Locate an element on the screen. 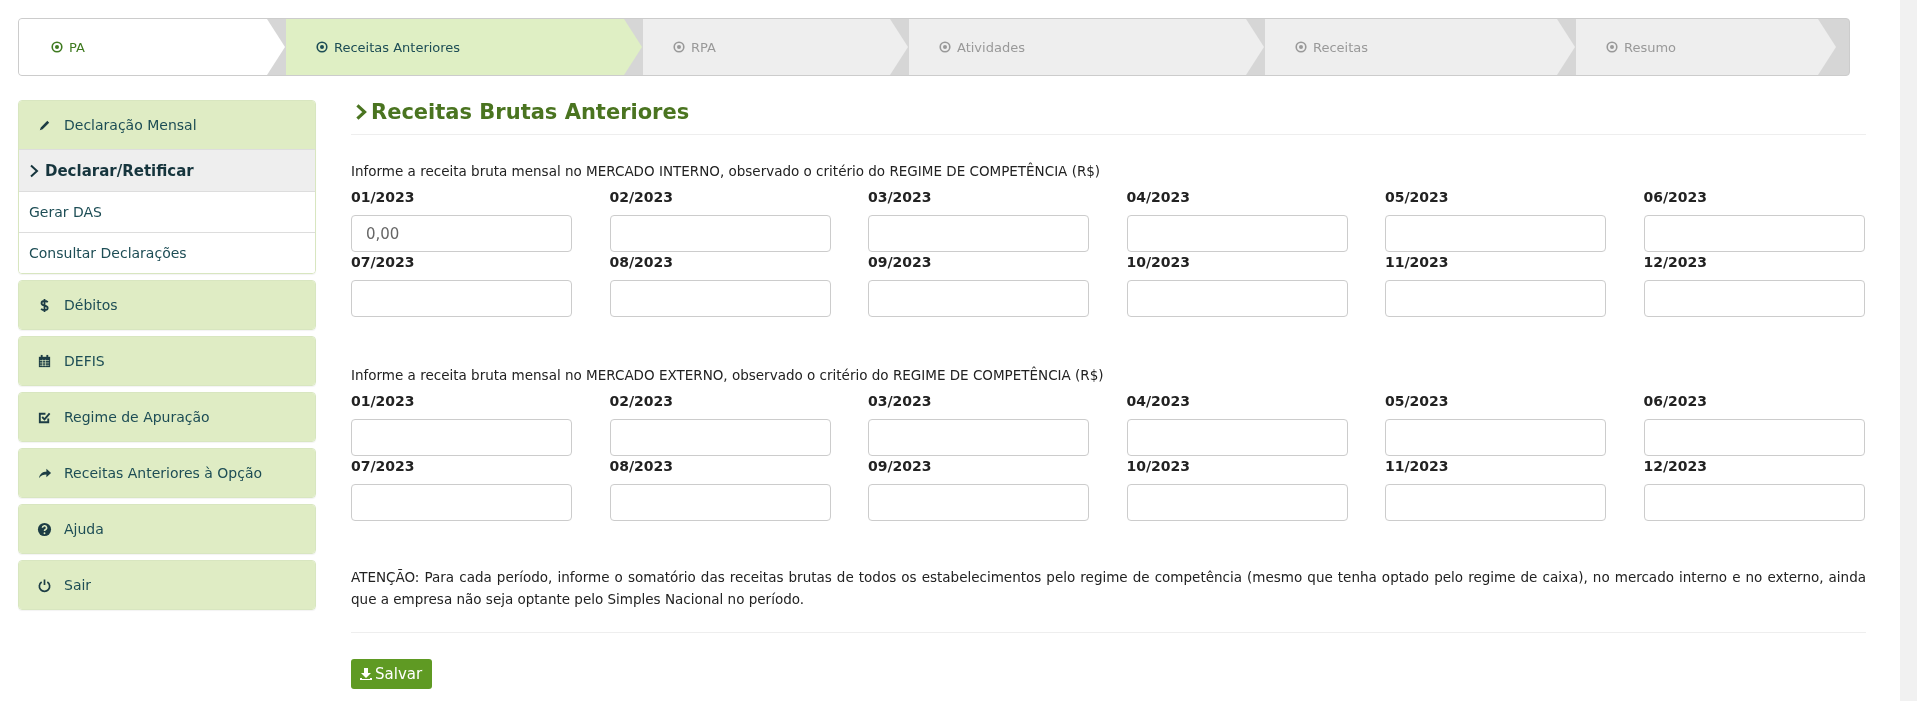  submenu-item: Consultar Declarações is located at coordinates (167, 252).